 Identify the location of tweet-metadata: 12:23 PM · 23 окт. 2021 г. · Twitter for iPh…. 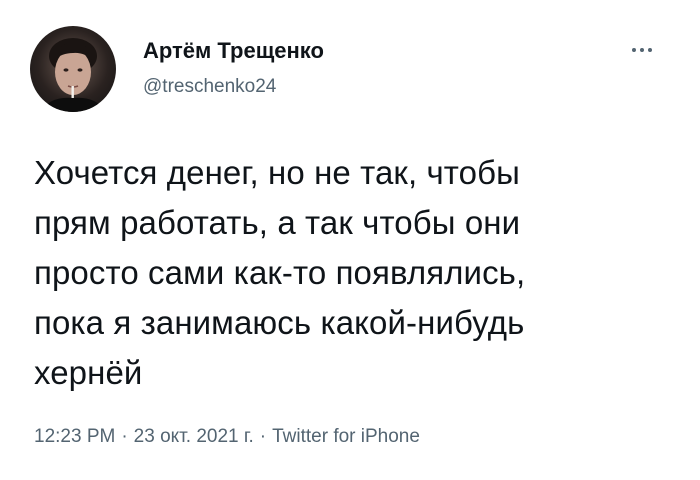
(227, 437).